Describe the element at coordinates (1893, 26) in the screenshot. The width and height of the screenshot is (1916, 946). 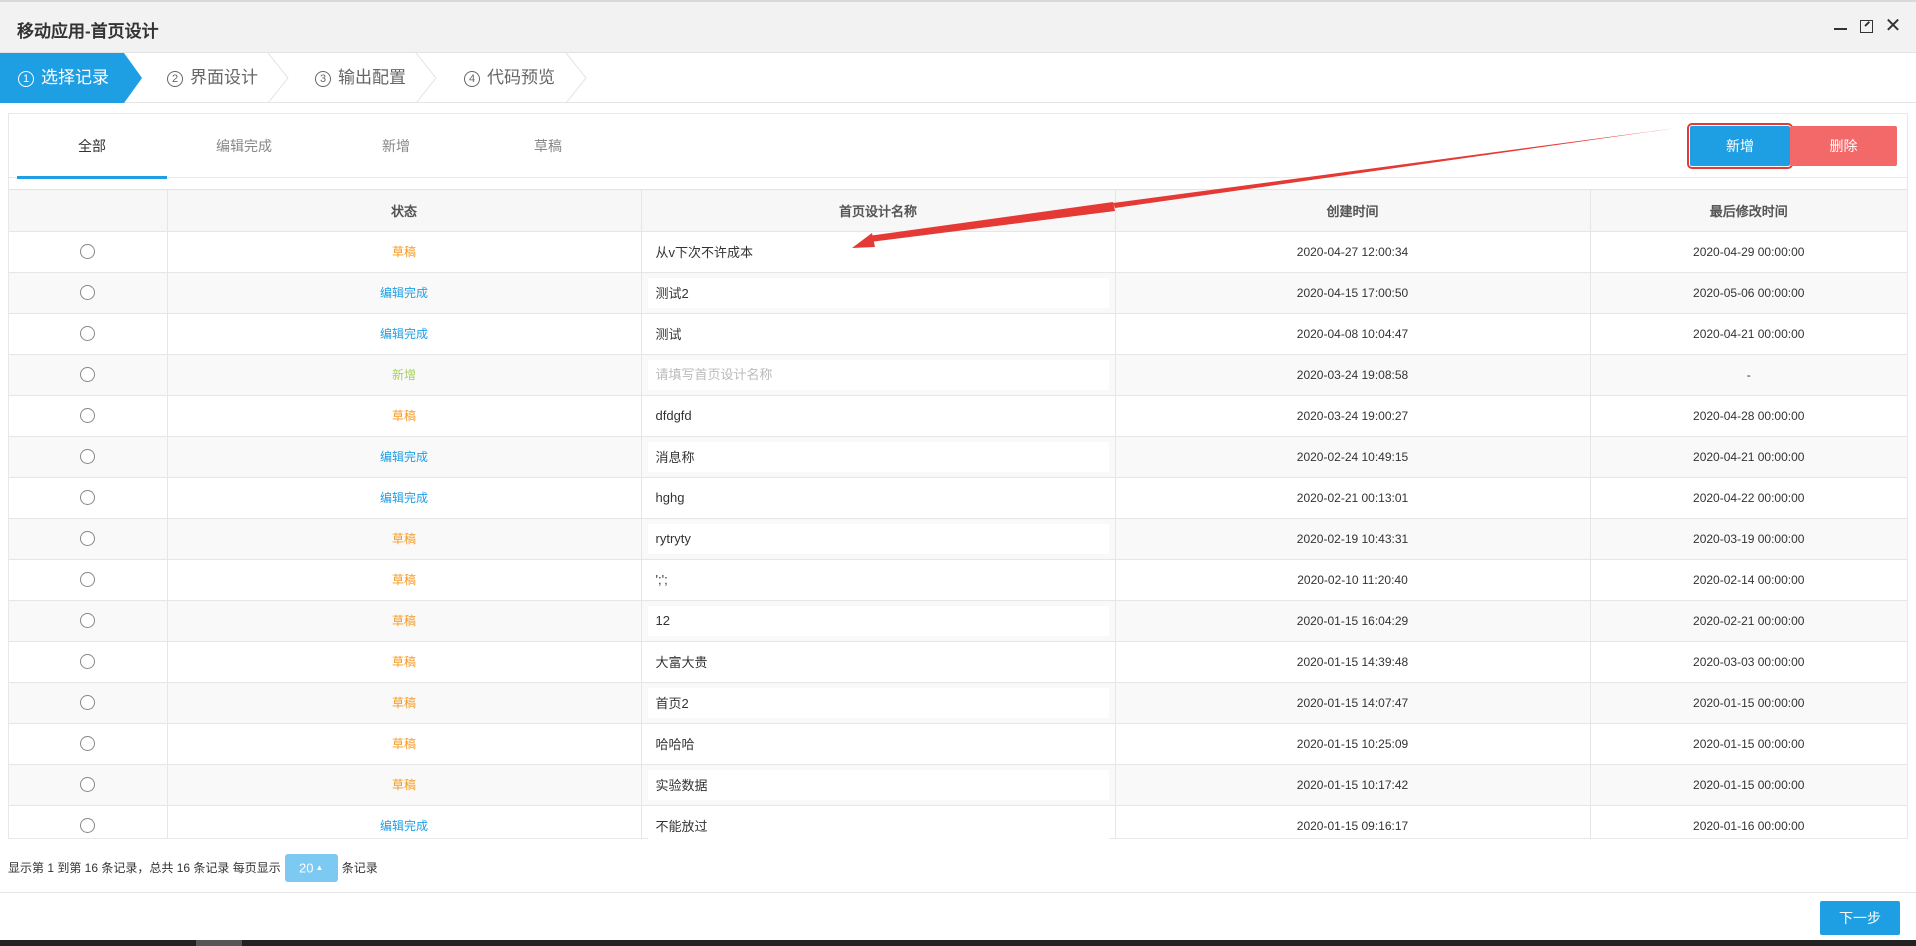
I see `close-icon: ✕` at that location.